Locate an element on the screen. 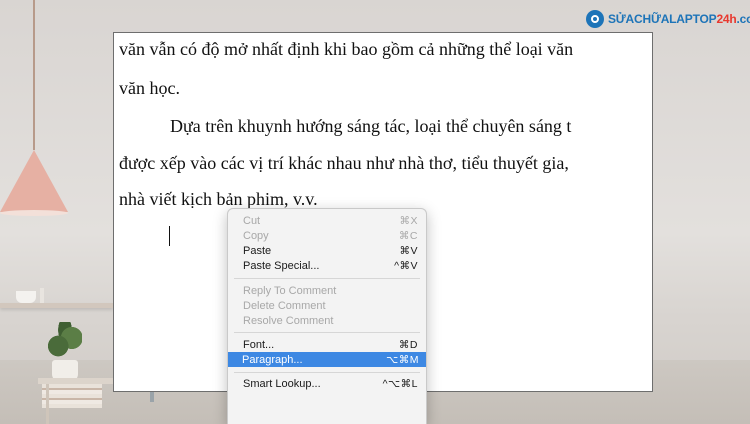 The image size is (750, 424). pendant-lamp-shade is located at coordinates (34, 181).